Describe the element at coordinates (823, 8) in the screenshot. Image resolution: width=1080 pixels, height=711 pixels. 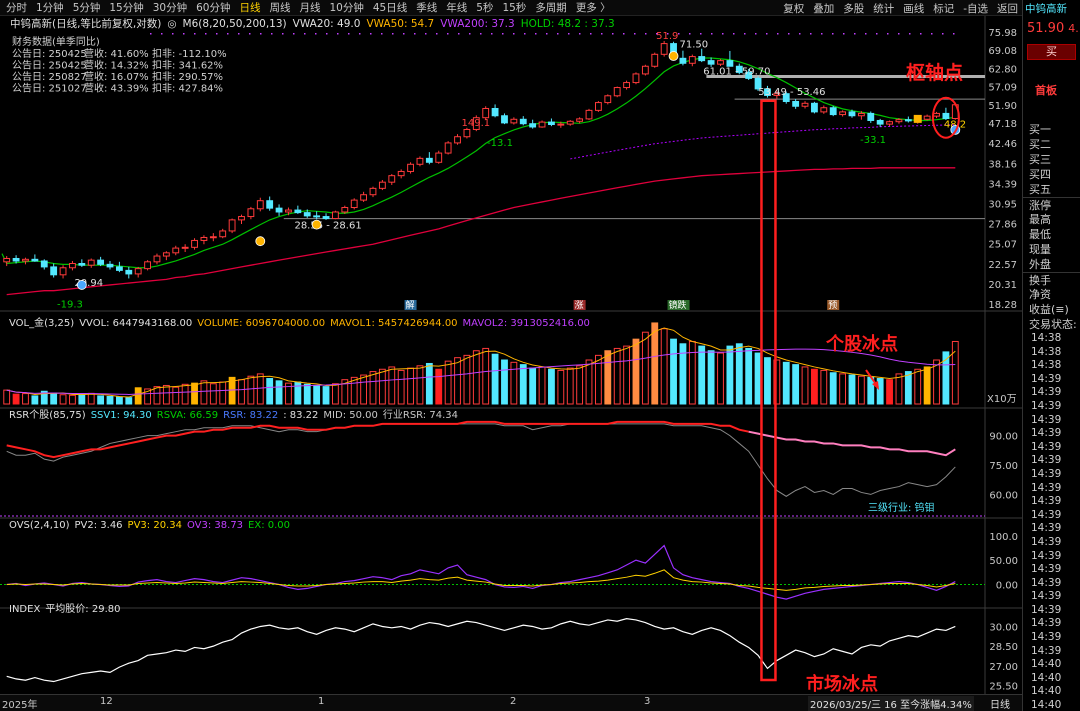
I see `tool-button-1: 叠加` at that location.